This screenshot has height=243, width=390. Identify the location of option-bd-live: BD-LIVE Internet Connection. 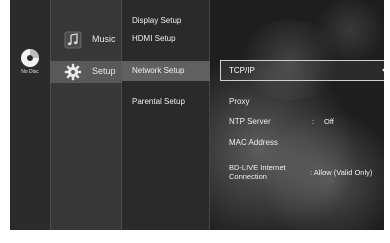
(257, 172).